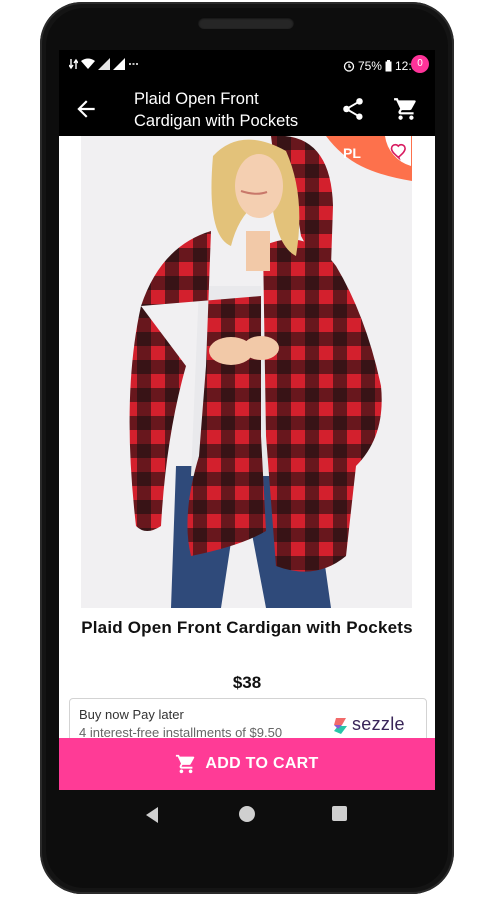  I want to click on heart-outline-icon, so click(393, 152).